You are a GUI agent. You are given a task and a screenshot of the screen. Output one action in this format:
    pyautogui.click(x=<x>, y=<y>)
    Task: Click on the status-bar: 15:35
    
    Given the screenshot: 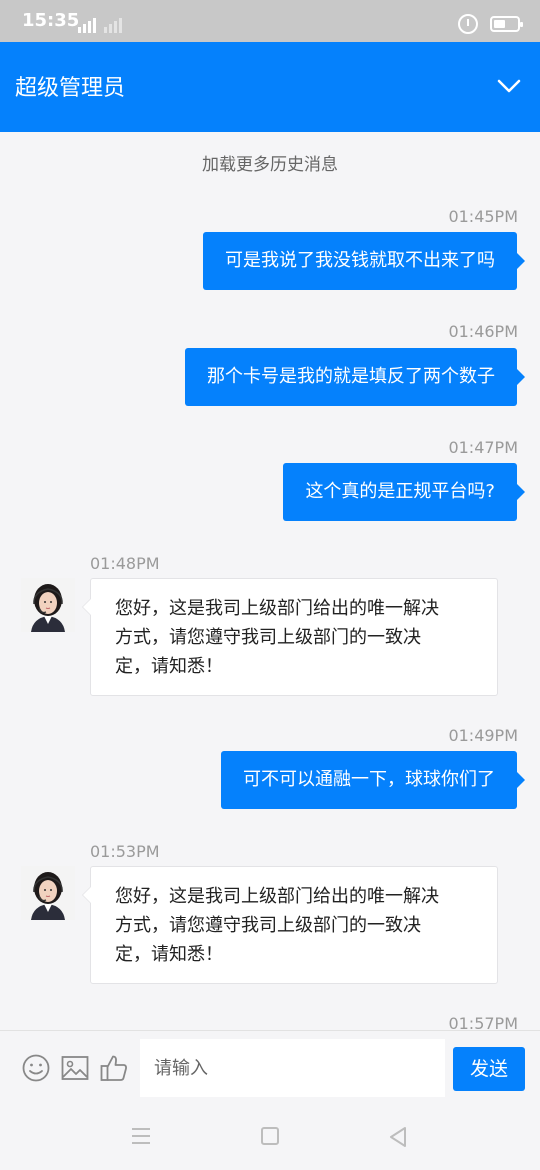 What is the action you would take?
    pyautogui.click(x=270, y=21)
    